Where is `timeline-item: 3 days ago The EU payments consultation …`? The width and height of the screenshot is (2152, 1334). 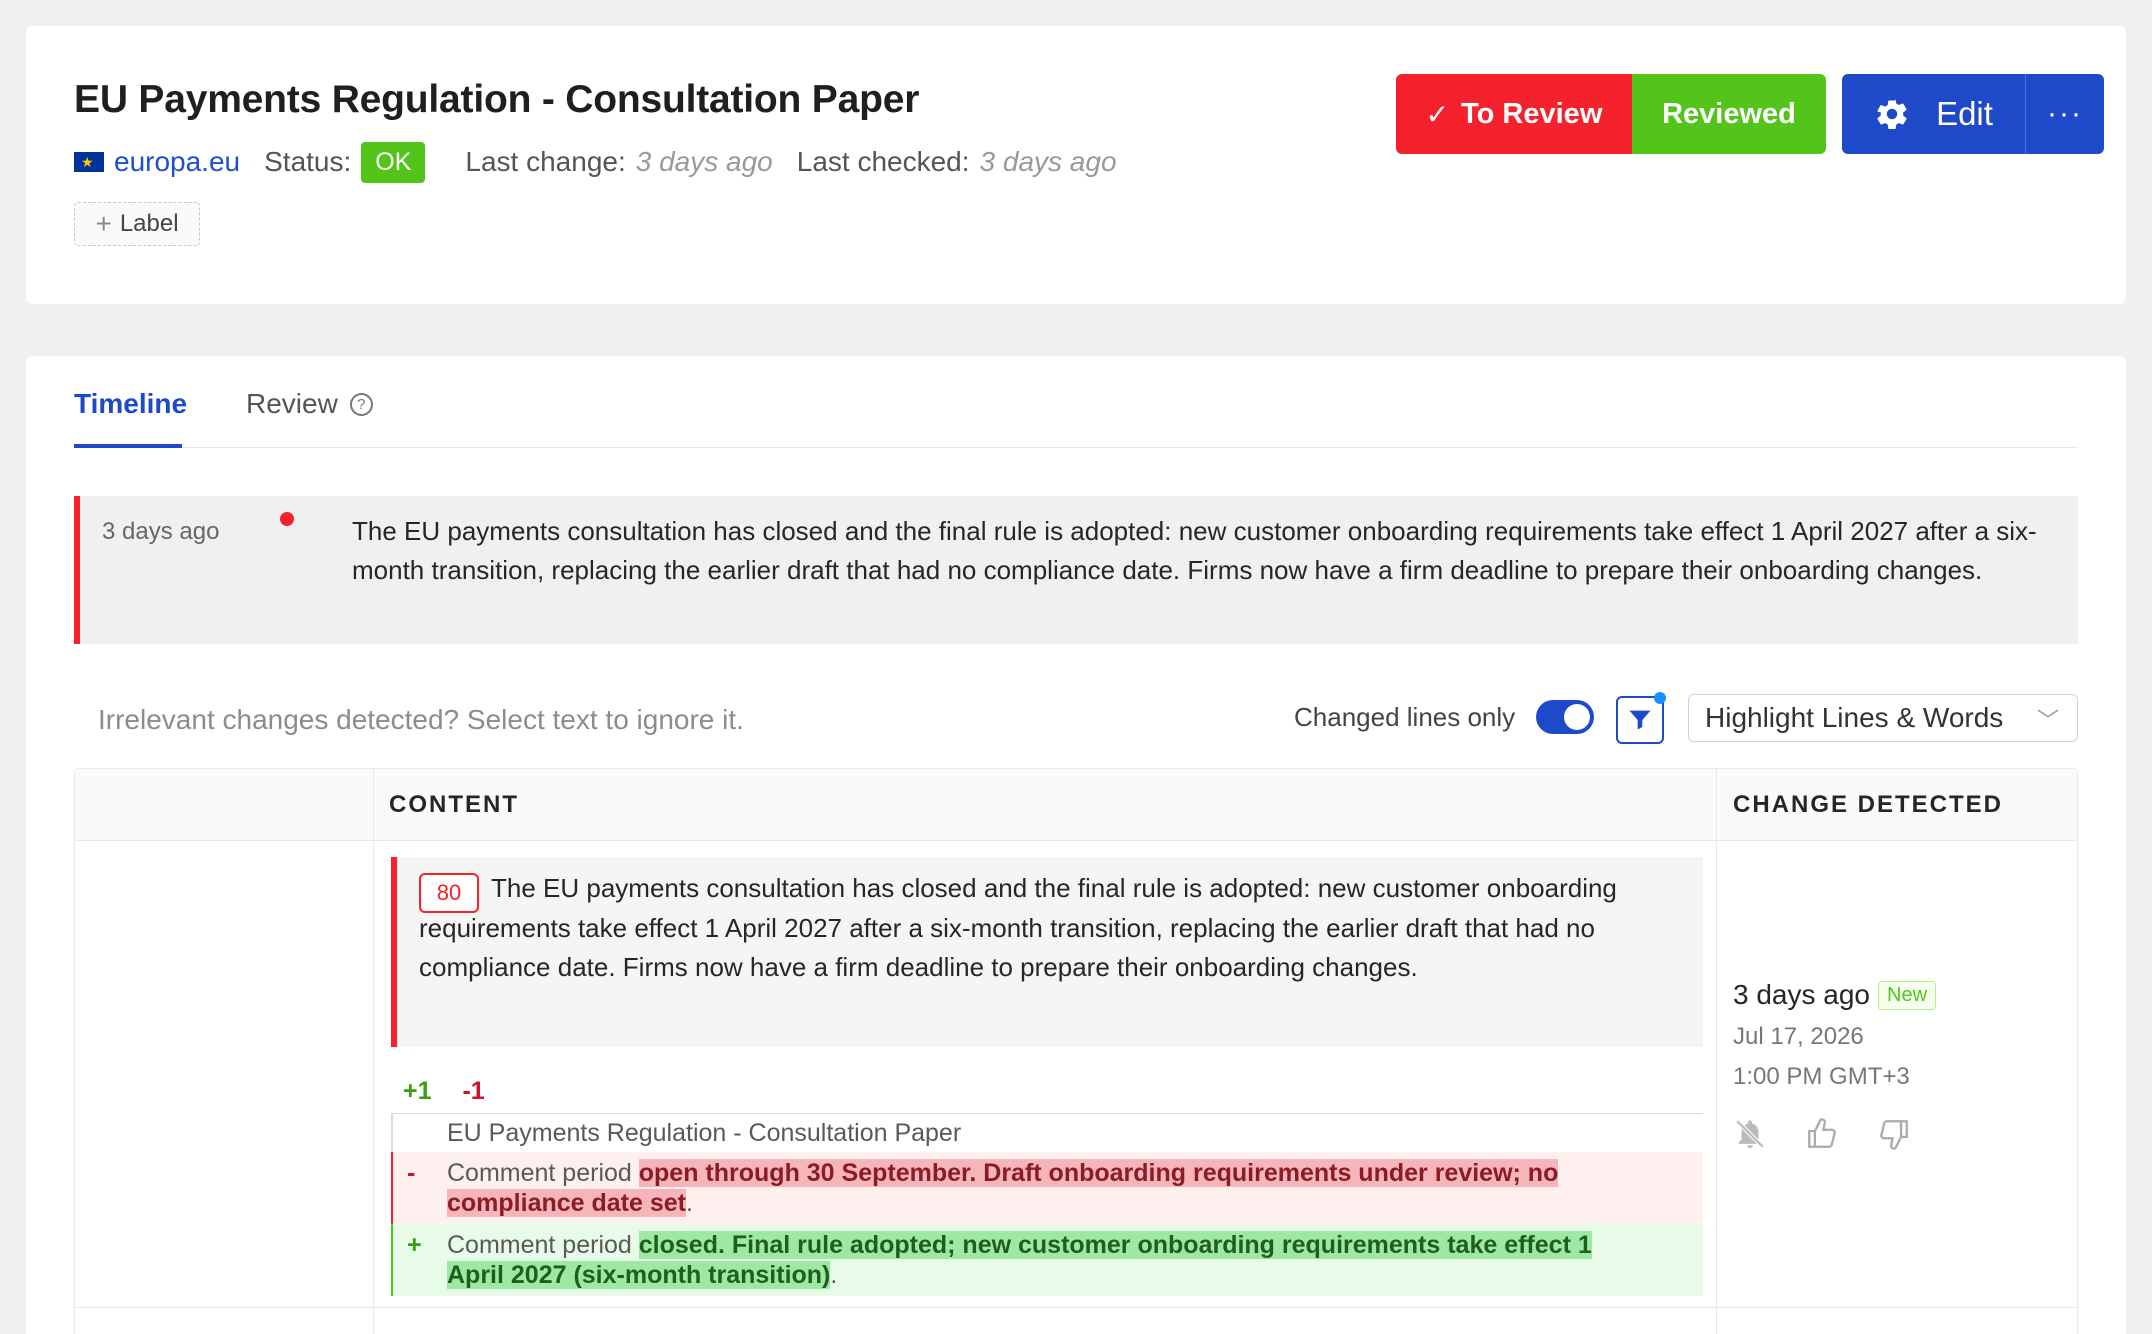
timeline-item: 3 days ago The EU payments consultation … is located at coordinates (1076, 570).